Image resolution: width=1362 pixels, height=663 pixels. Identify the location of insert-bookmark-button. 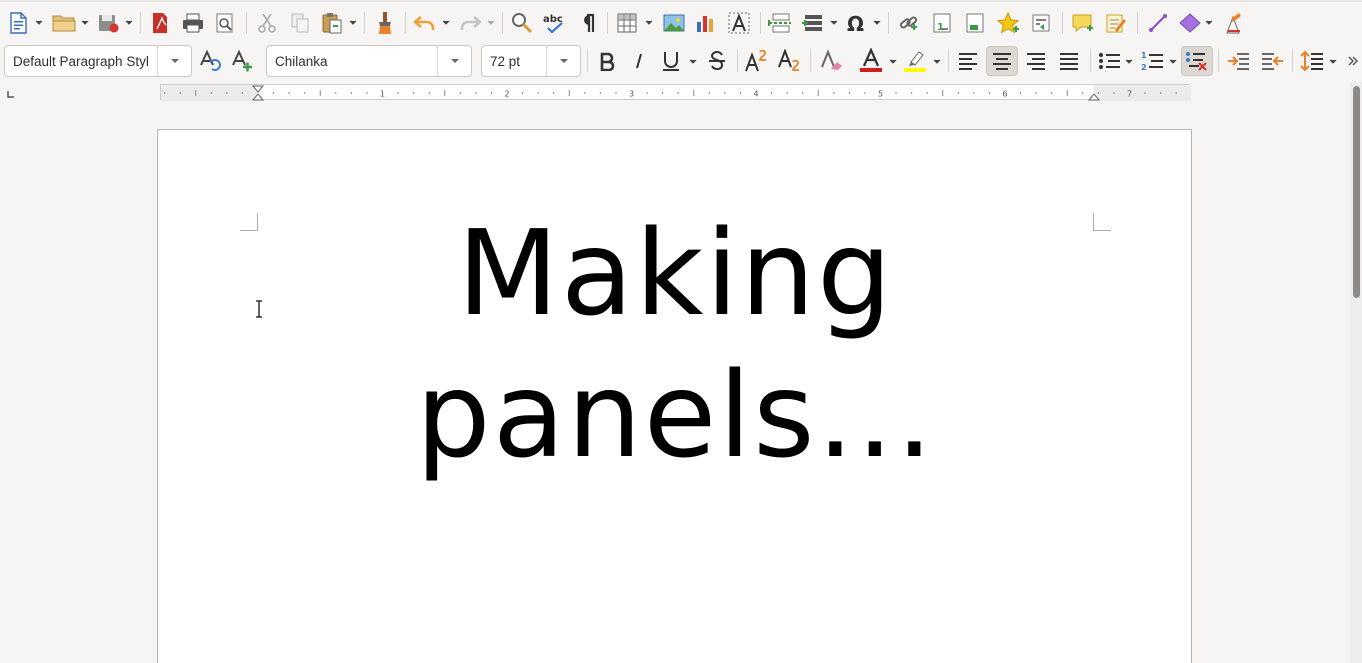
(1008, 23).